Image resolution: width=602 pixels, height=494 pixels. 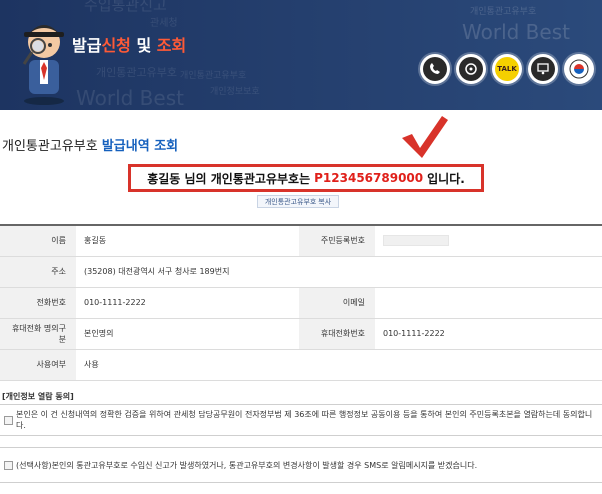 I want to click on copy-code-button: 개인통관고유부호 복사, so click(x=298, y=201).